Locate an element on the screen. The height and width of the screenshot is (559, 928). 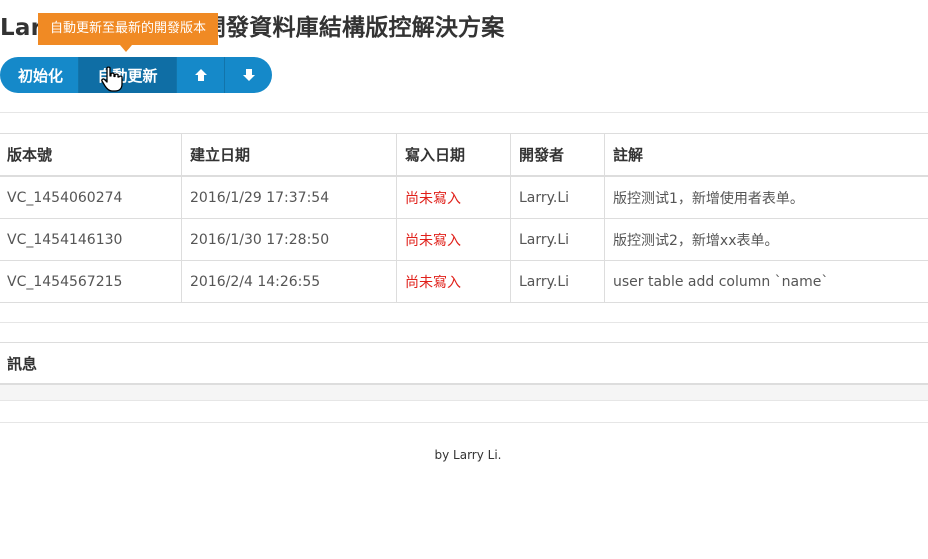
column-header-created: 建立日期 is located at coordinates (289, 154).